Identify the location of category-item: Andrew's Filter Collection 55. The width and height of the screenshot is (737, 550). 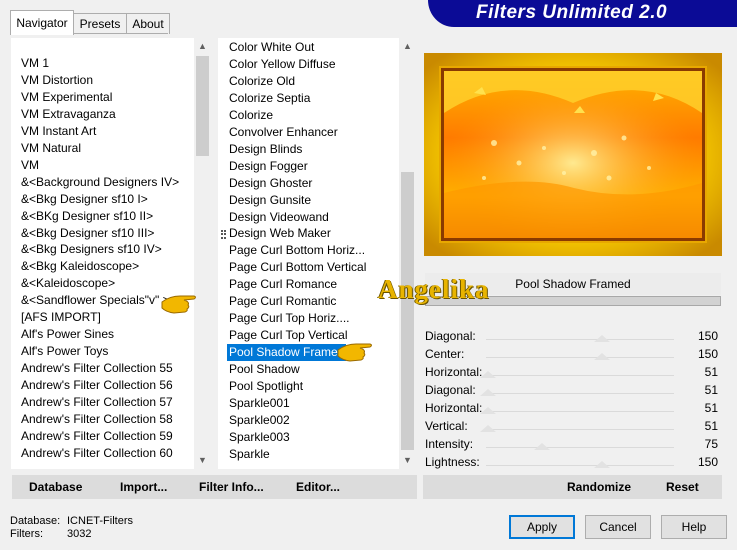
(97, 368).